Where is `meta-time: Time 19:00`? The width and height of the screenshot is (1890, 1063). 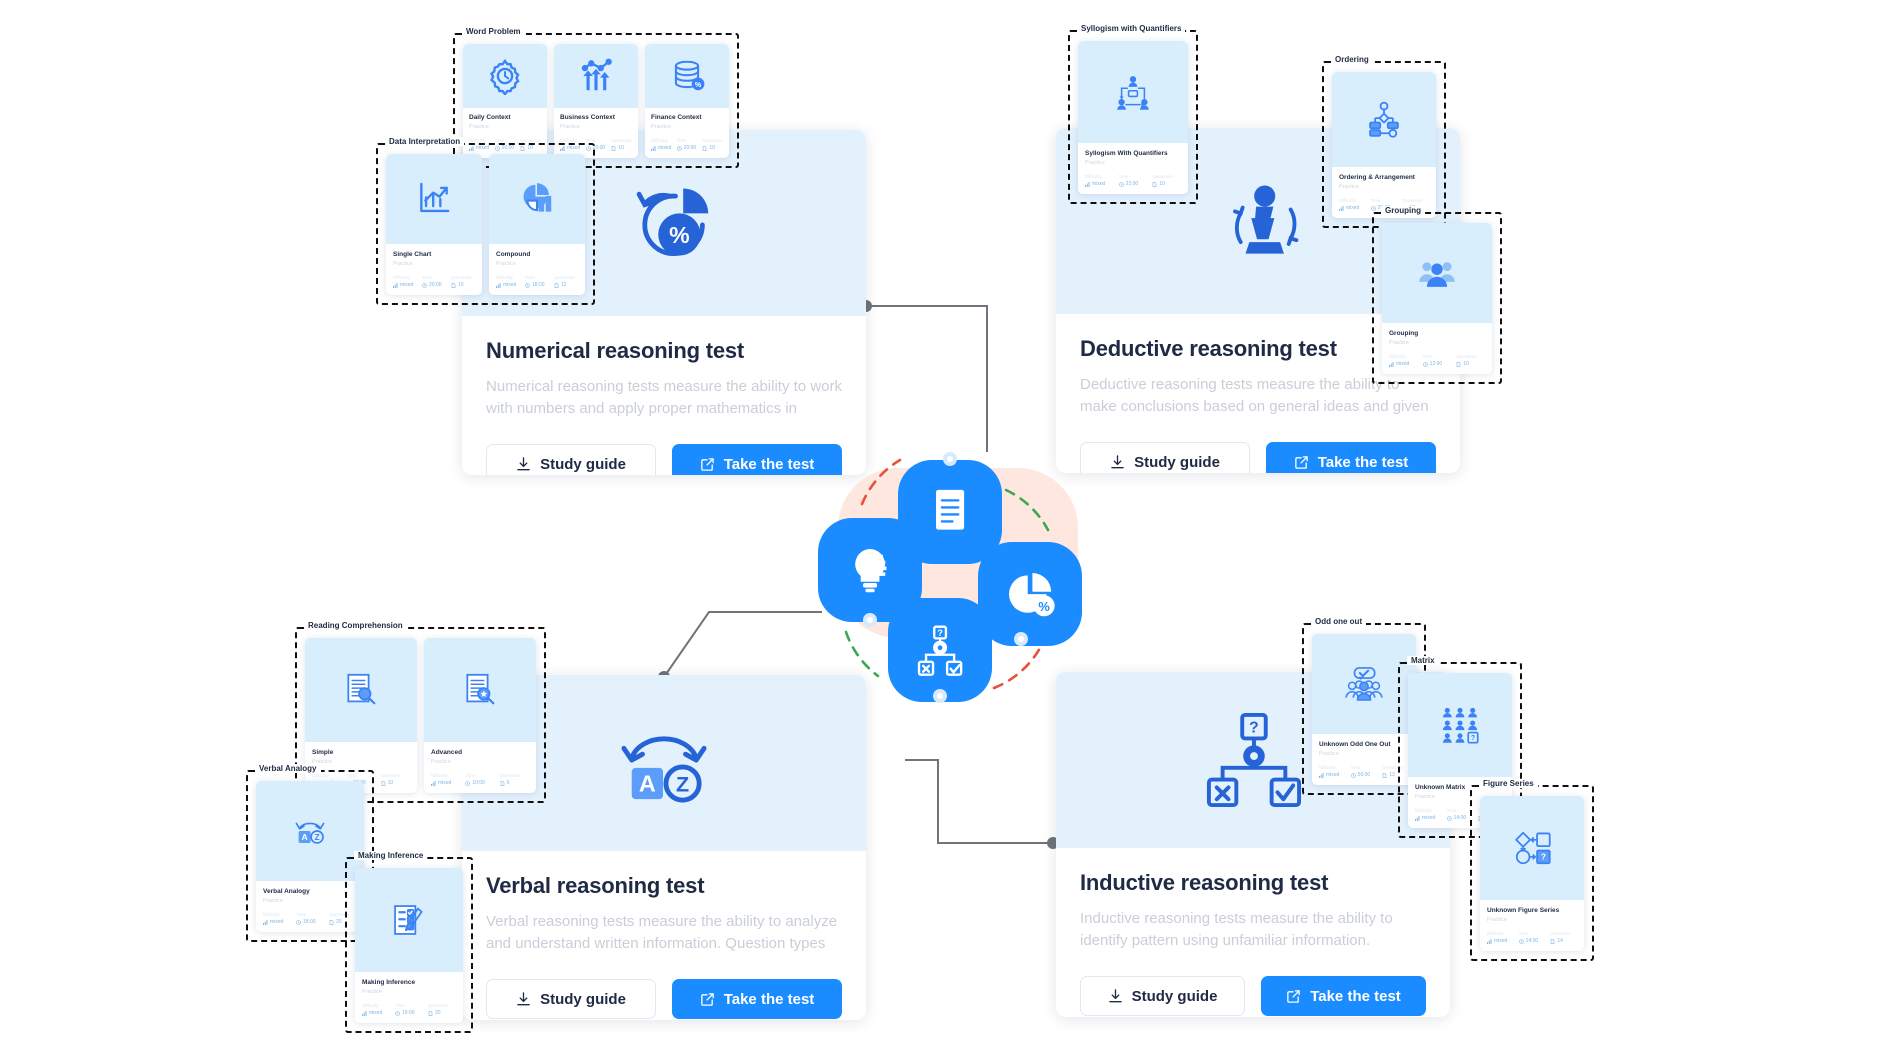 meta-time: Time 19:00 is located at coordinates (405, 1010).